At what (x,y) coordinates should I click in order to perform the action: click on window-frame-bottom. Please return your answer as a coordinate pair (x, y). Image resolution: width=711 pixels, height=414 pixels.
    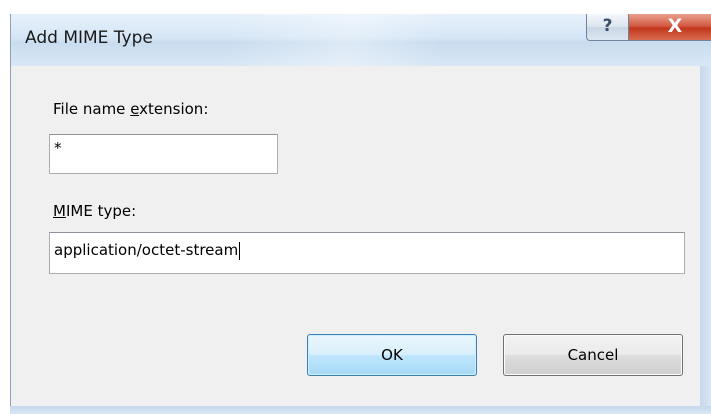
    Looking at the image, I should click on (360, 410).